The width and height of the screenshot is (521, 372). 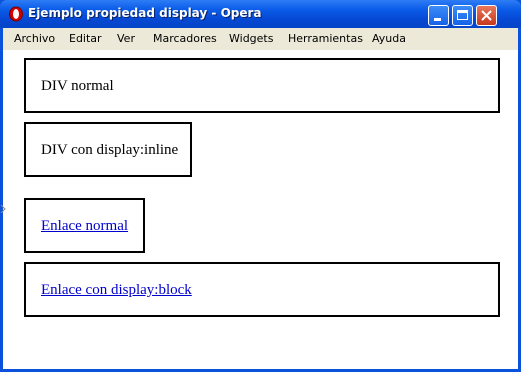 I want to click on link-normal-box: Enlace normal, so click(x=84, y=225).